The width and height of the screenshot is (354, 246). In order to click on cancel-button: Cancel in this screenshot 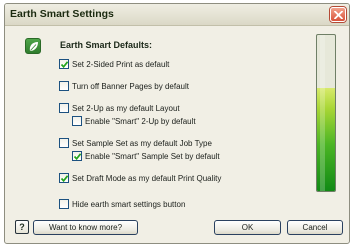, I will do `click(315, 227)`.